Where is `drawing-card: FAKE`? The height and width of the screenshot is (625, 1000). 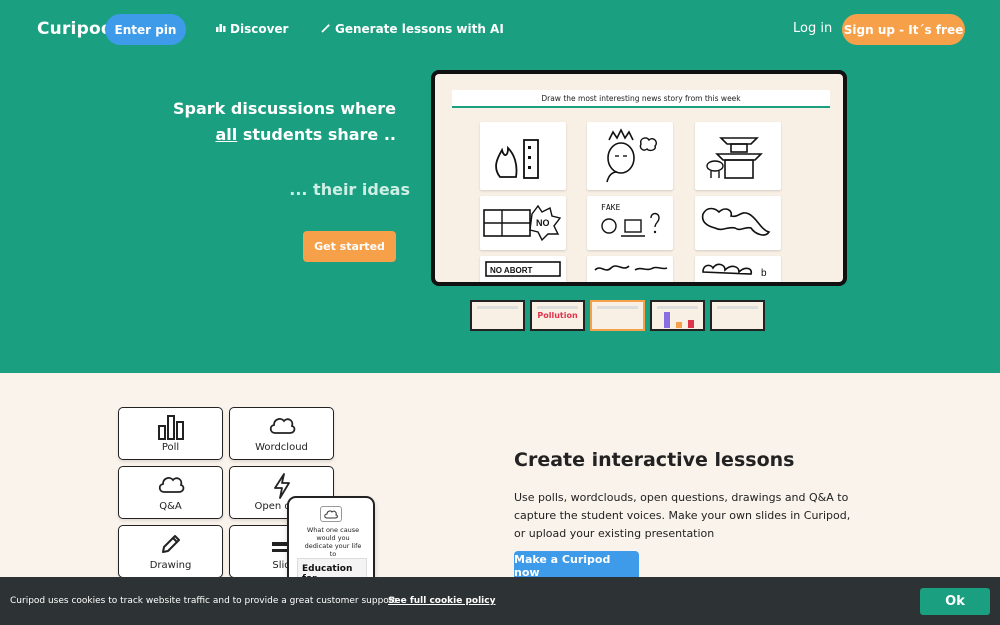
drawing-card: FAKE is located at coordinates (630, 223).